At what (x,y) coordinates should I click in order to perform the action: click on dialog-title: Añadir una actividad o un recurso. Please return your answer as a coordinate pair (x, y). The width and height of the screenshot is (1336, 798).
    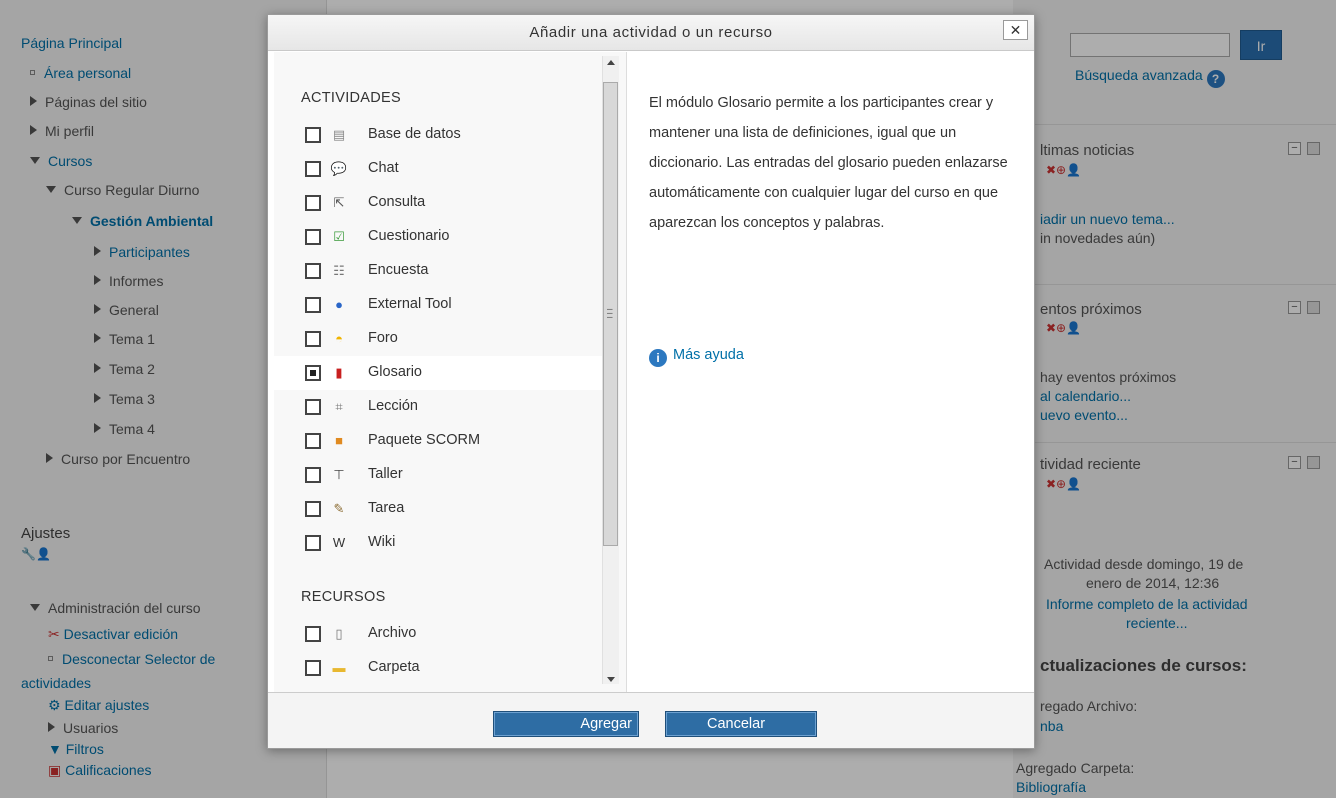
    Looking at the image, I should click on (651, 32).